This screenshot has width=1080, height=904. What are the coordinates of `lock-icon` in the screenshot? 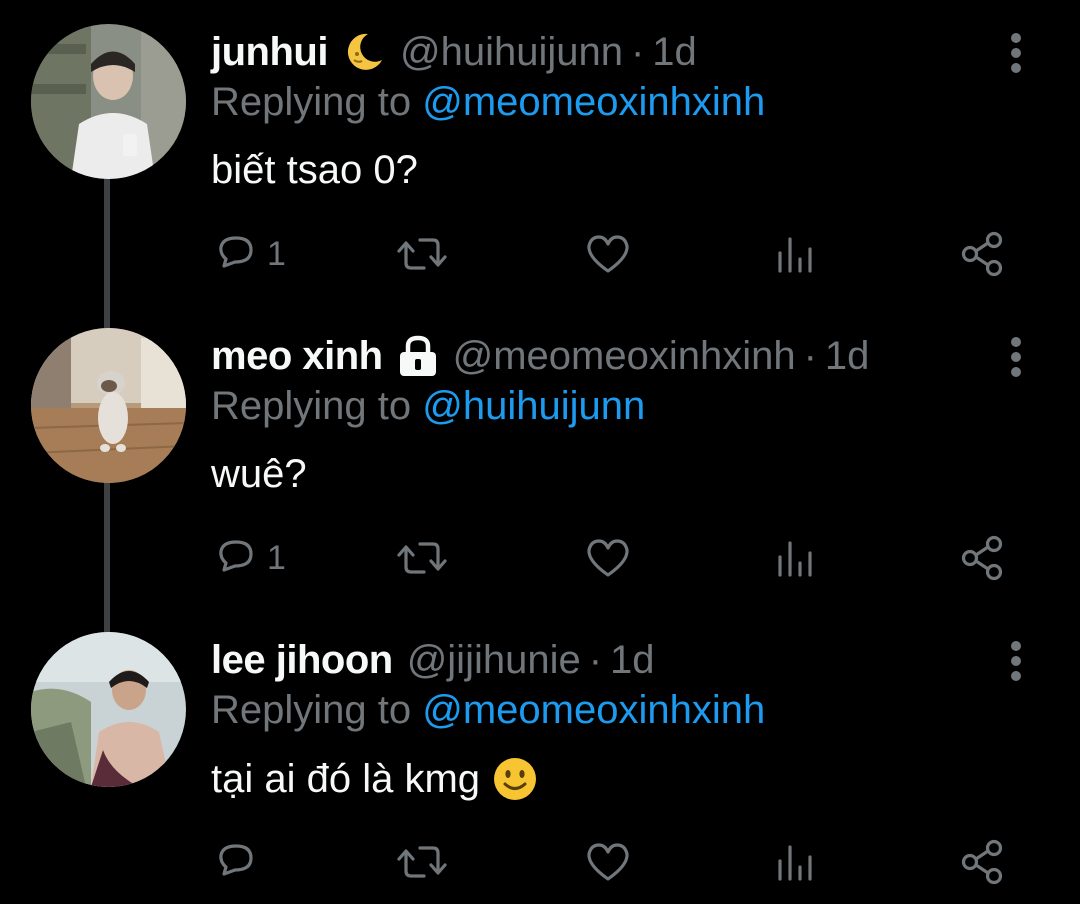 It's located at (418, 356).